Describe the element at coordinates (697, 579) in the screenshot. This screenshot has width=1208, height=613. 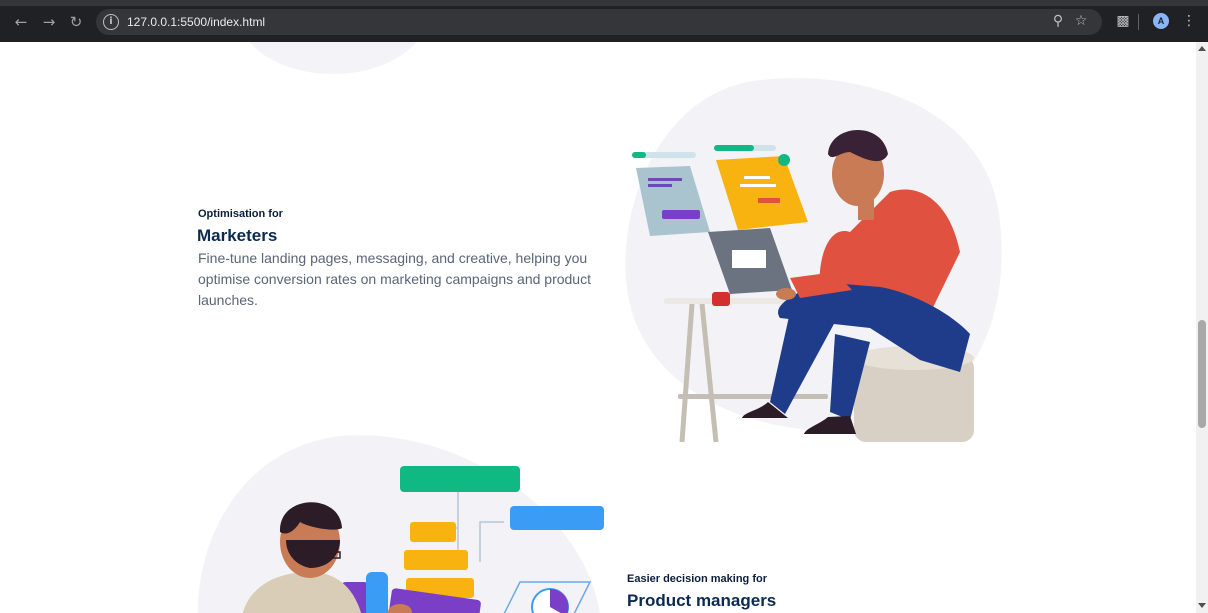
I see `product-managers-eyebrow: Easier decision making for` at that location.